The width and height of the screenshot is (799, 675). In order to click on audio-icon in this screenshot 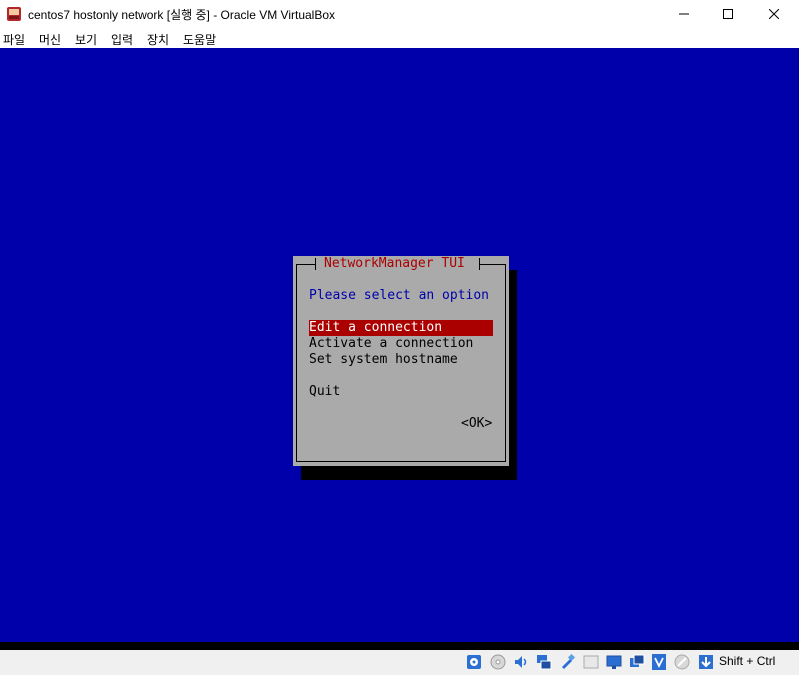, I will do `click(521, 662)`.